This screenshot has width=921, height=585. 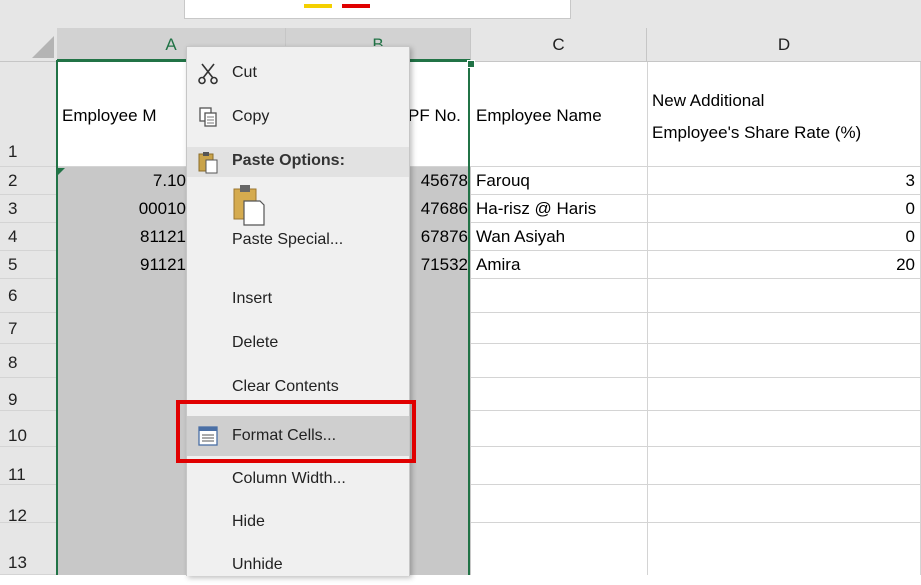 I want to click on font-color-swatch, so click(x=318, y=6).